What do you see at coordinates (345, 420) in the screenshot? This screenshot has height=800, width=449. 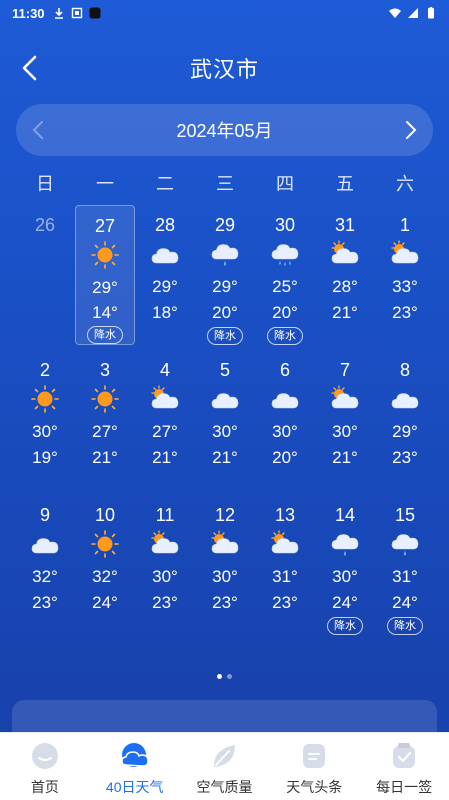 I see `calendar-day-cell: 7 30° 21°` at bounding box center [345, 420].